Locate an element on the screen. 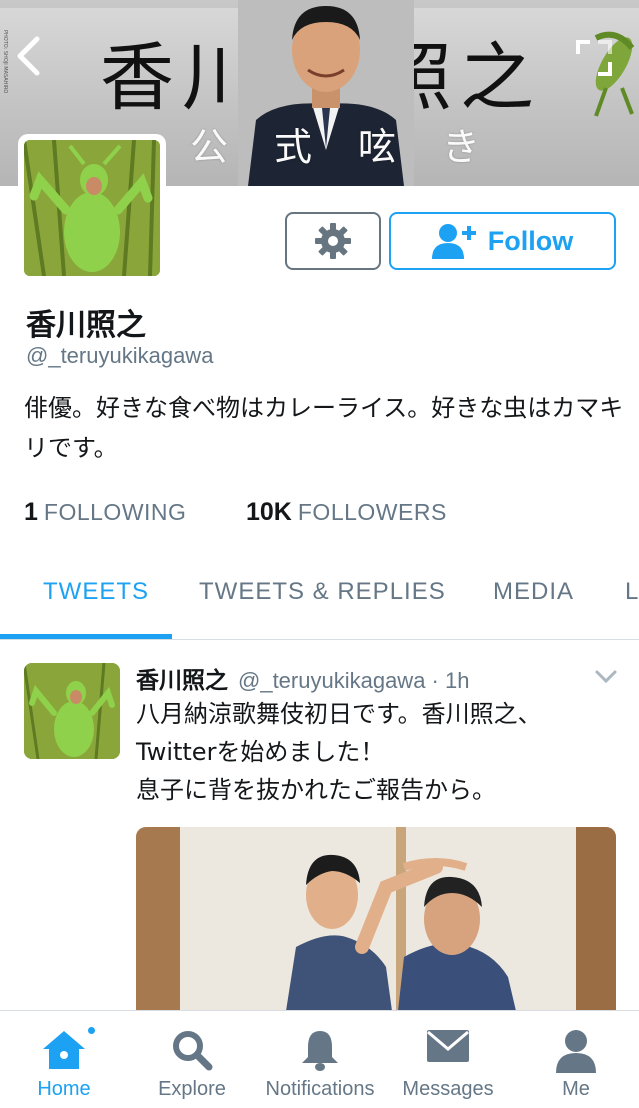 This screenshot has width=639, height=1108. profile-stats: 1 FOLLOWING 10K FOLLOWERS is located at coordinates (235, 512).